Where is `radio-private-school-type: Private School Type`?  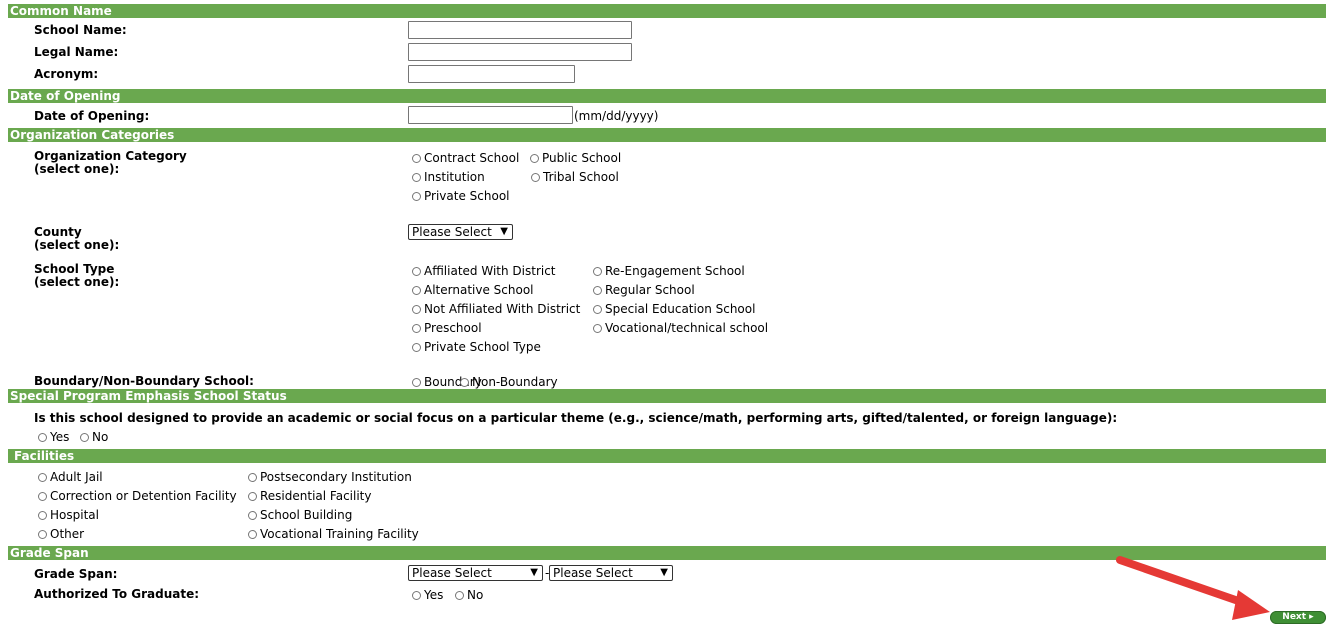 radio-private-school-type: Private School Type is located at coordinates (476, 347).